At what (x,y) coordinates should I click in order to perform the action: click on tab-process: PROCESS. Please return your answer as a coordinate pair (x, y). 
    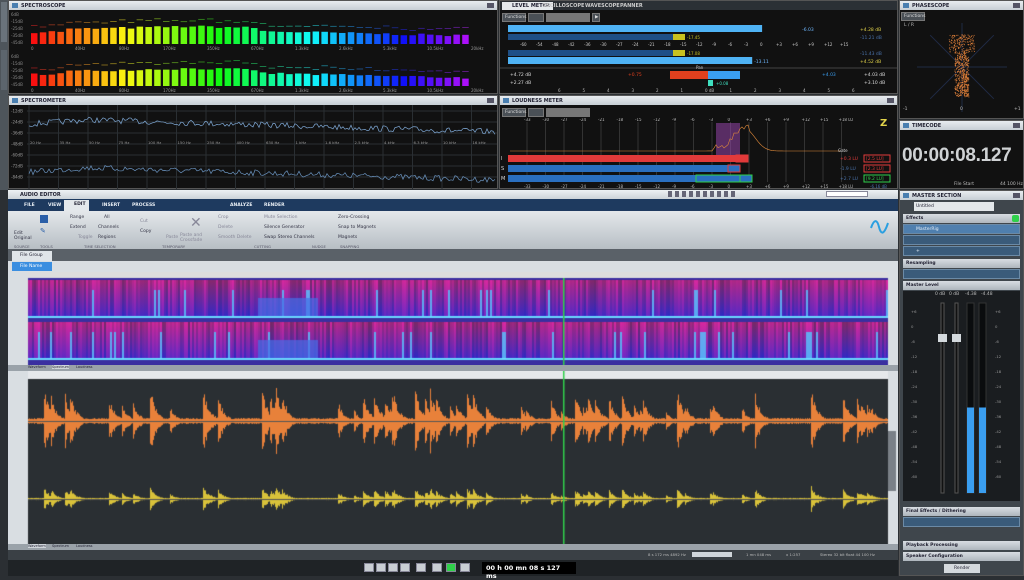
    Looking at the image, I should click on (140, 205).